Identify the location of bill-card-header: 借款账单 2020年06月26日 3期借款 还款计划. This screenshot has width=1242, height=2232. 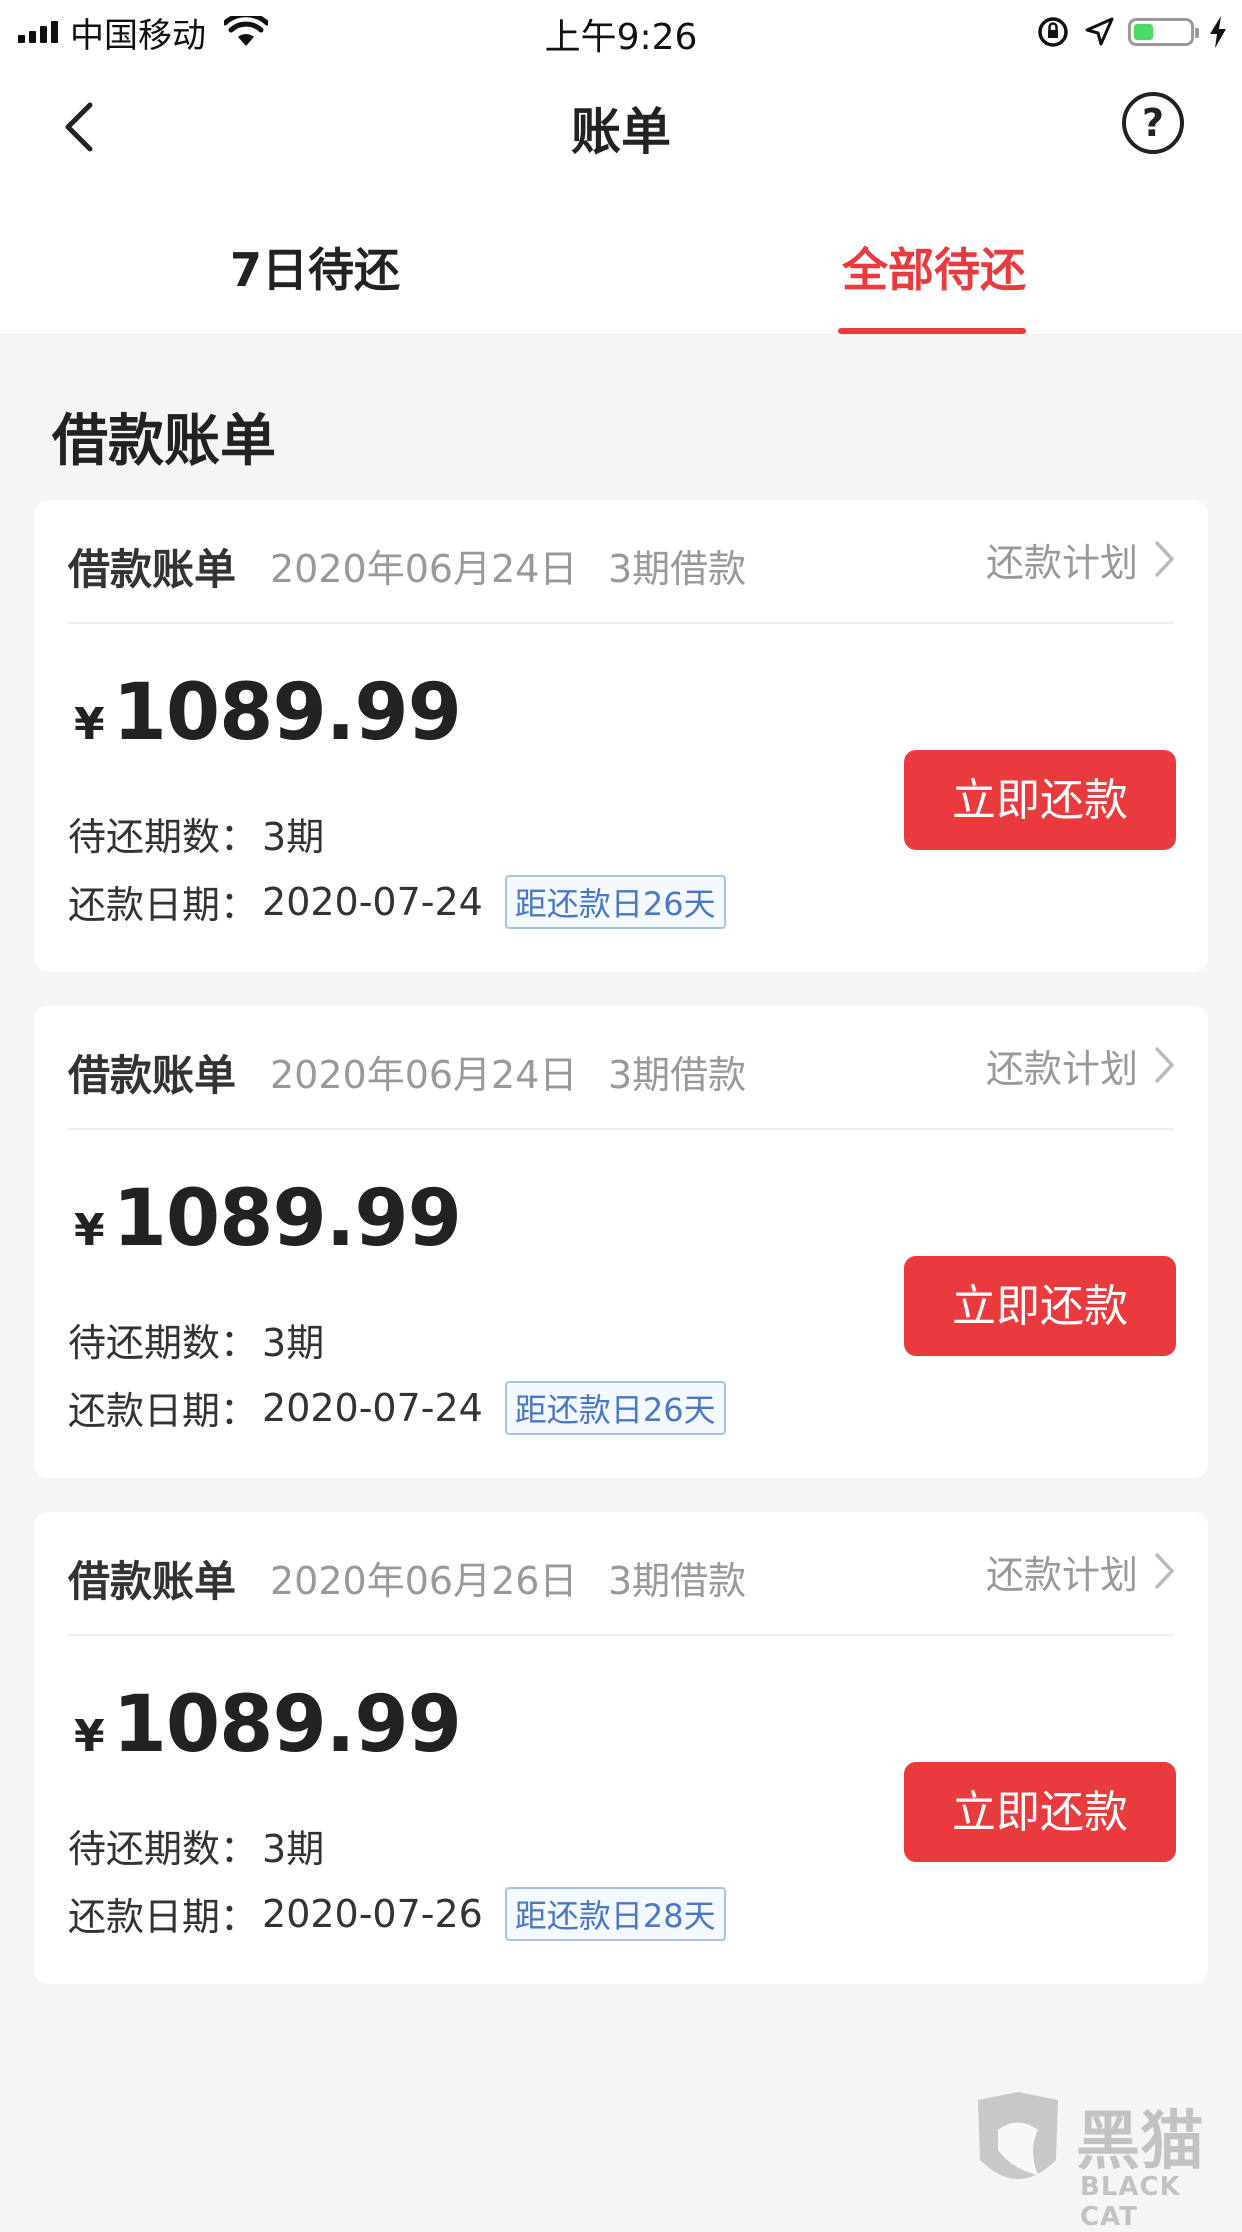
(621, 1573).